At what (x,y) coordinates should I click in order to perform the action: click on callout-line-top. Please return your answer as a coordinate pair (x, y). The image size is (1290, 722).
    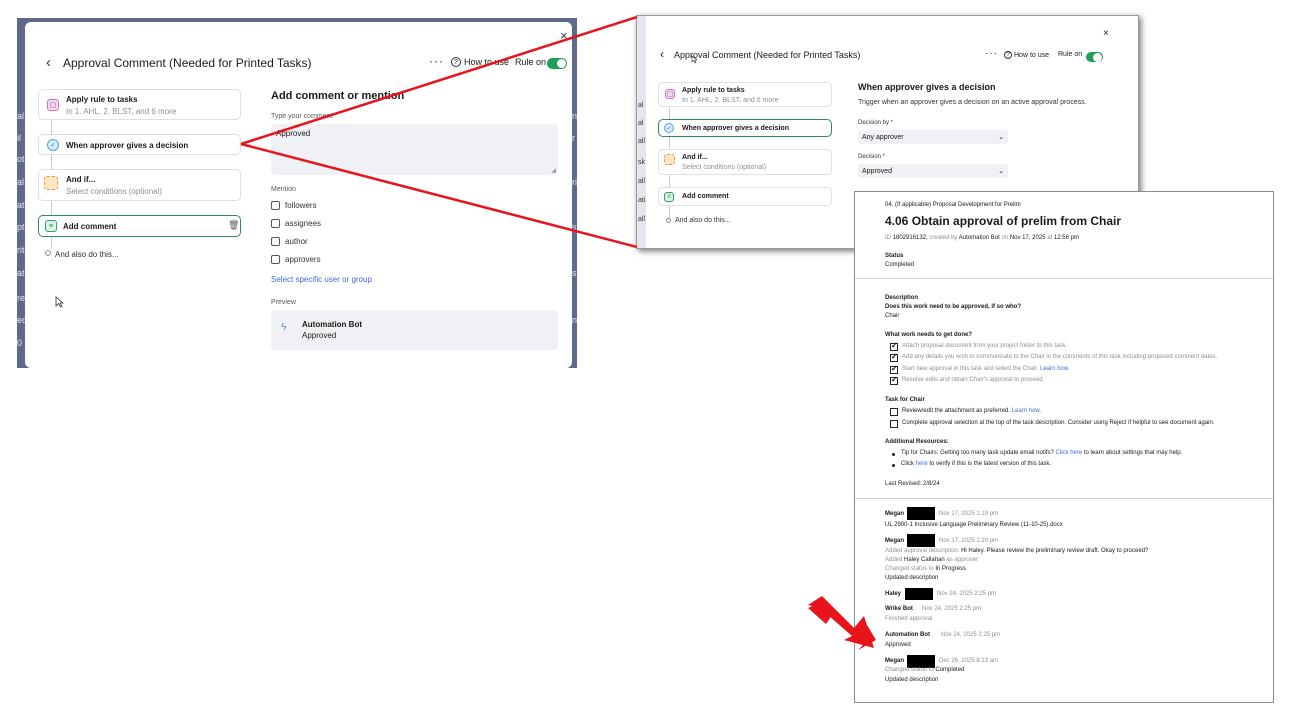
    Looking at the image, I should click on (439, 80).